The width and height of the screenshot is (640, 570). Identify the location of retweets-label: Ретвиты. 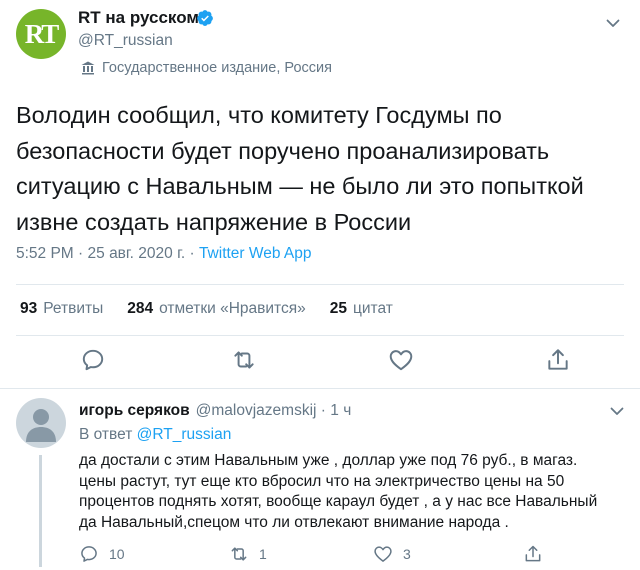
(73, 308).